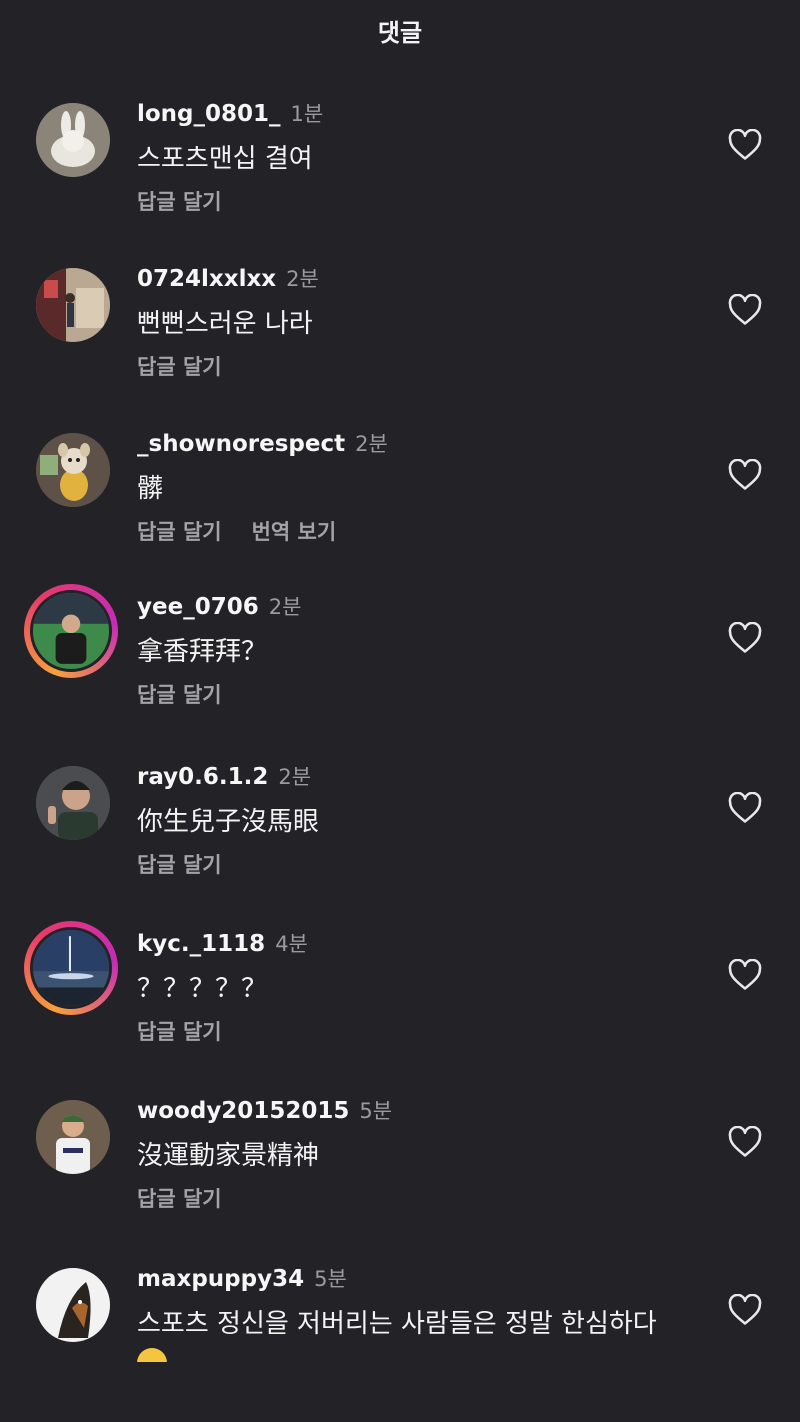 The height and width of the screenshot is (1422, 800). I want to click on dog-avatar-image, so click(73, 1305).